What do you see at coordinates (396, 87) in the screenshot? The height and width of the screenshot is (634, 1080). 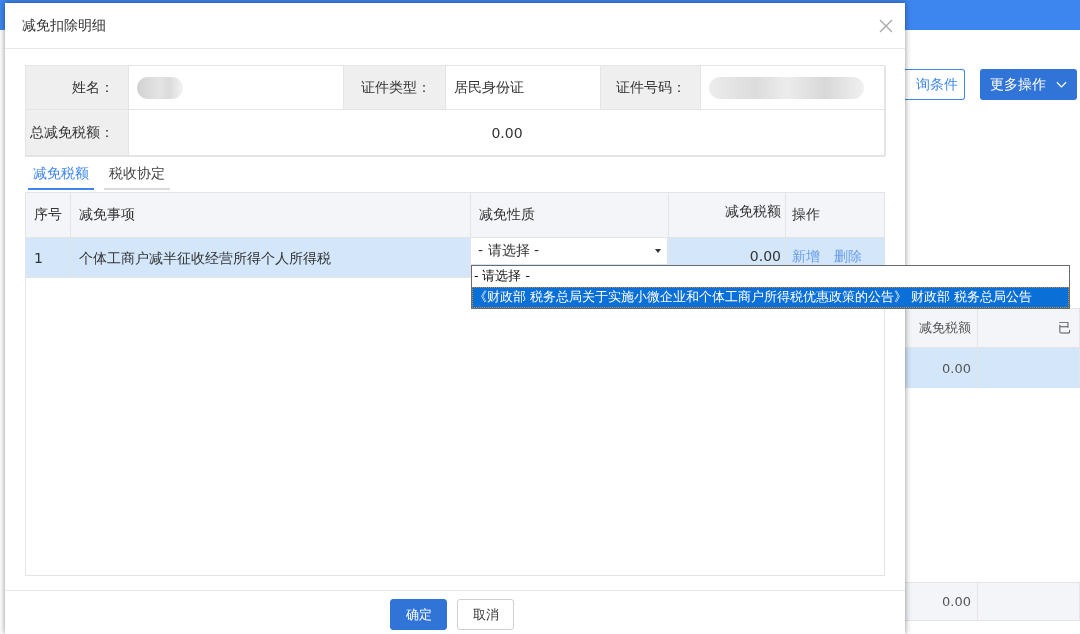 I see `field-label: 证件类型：` at bounding box center [396, 87].